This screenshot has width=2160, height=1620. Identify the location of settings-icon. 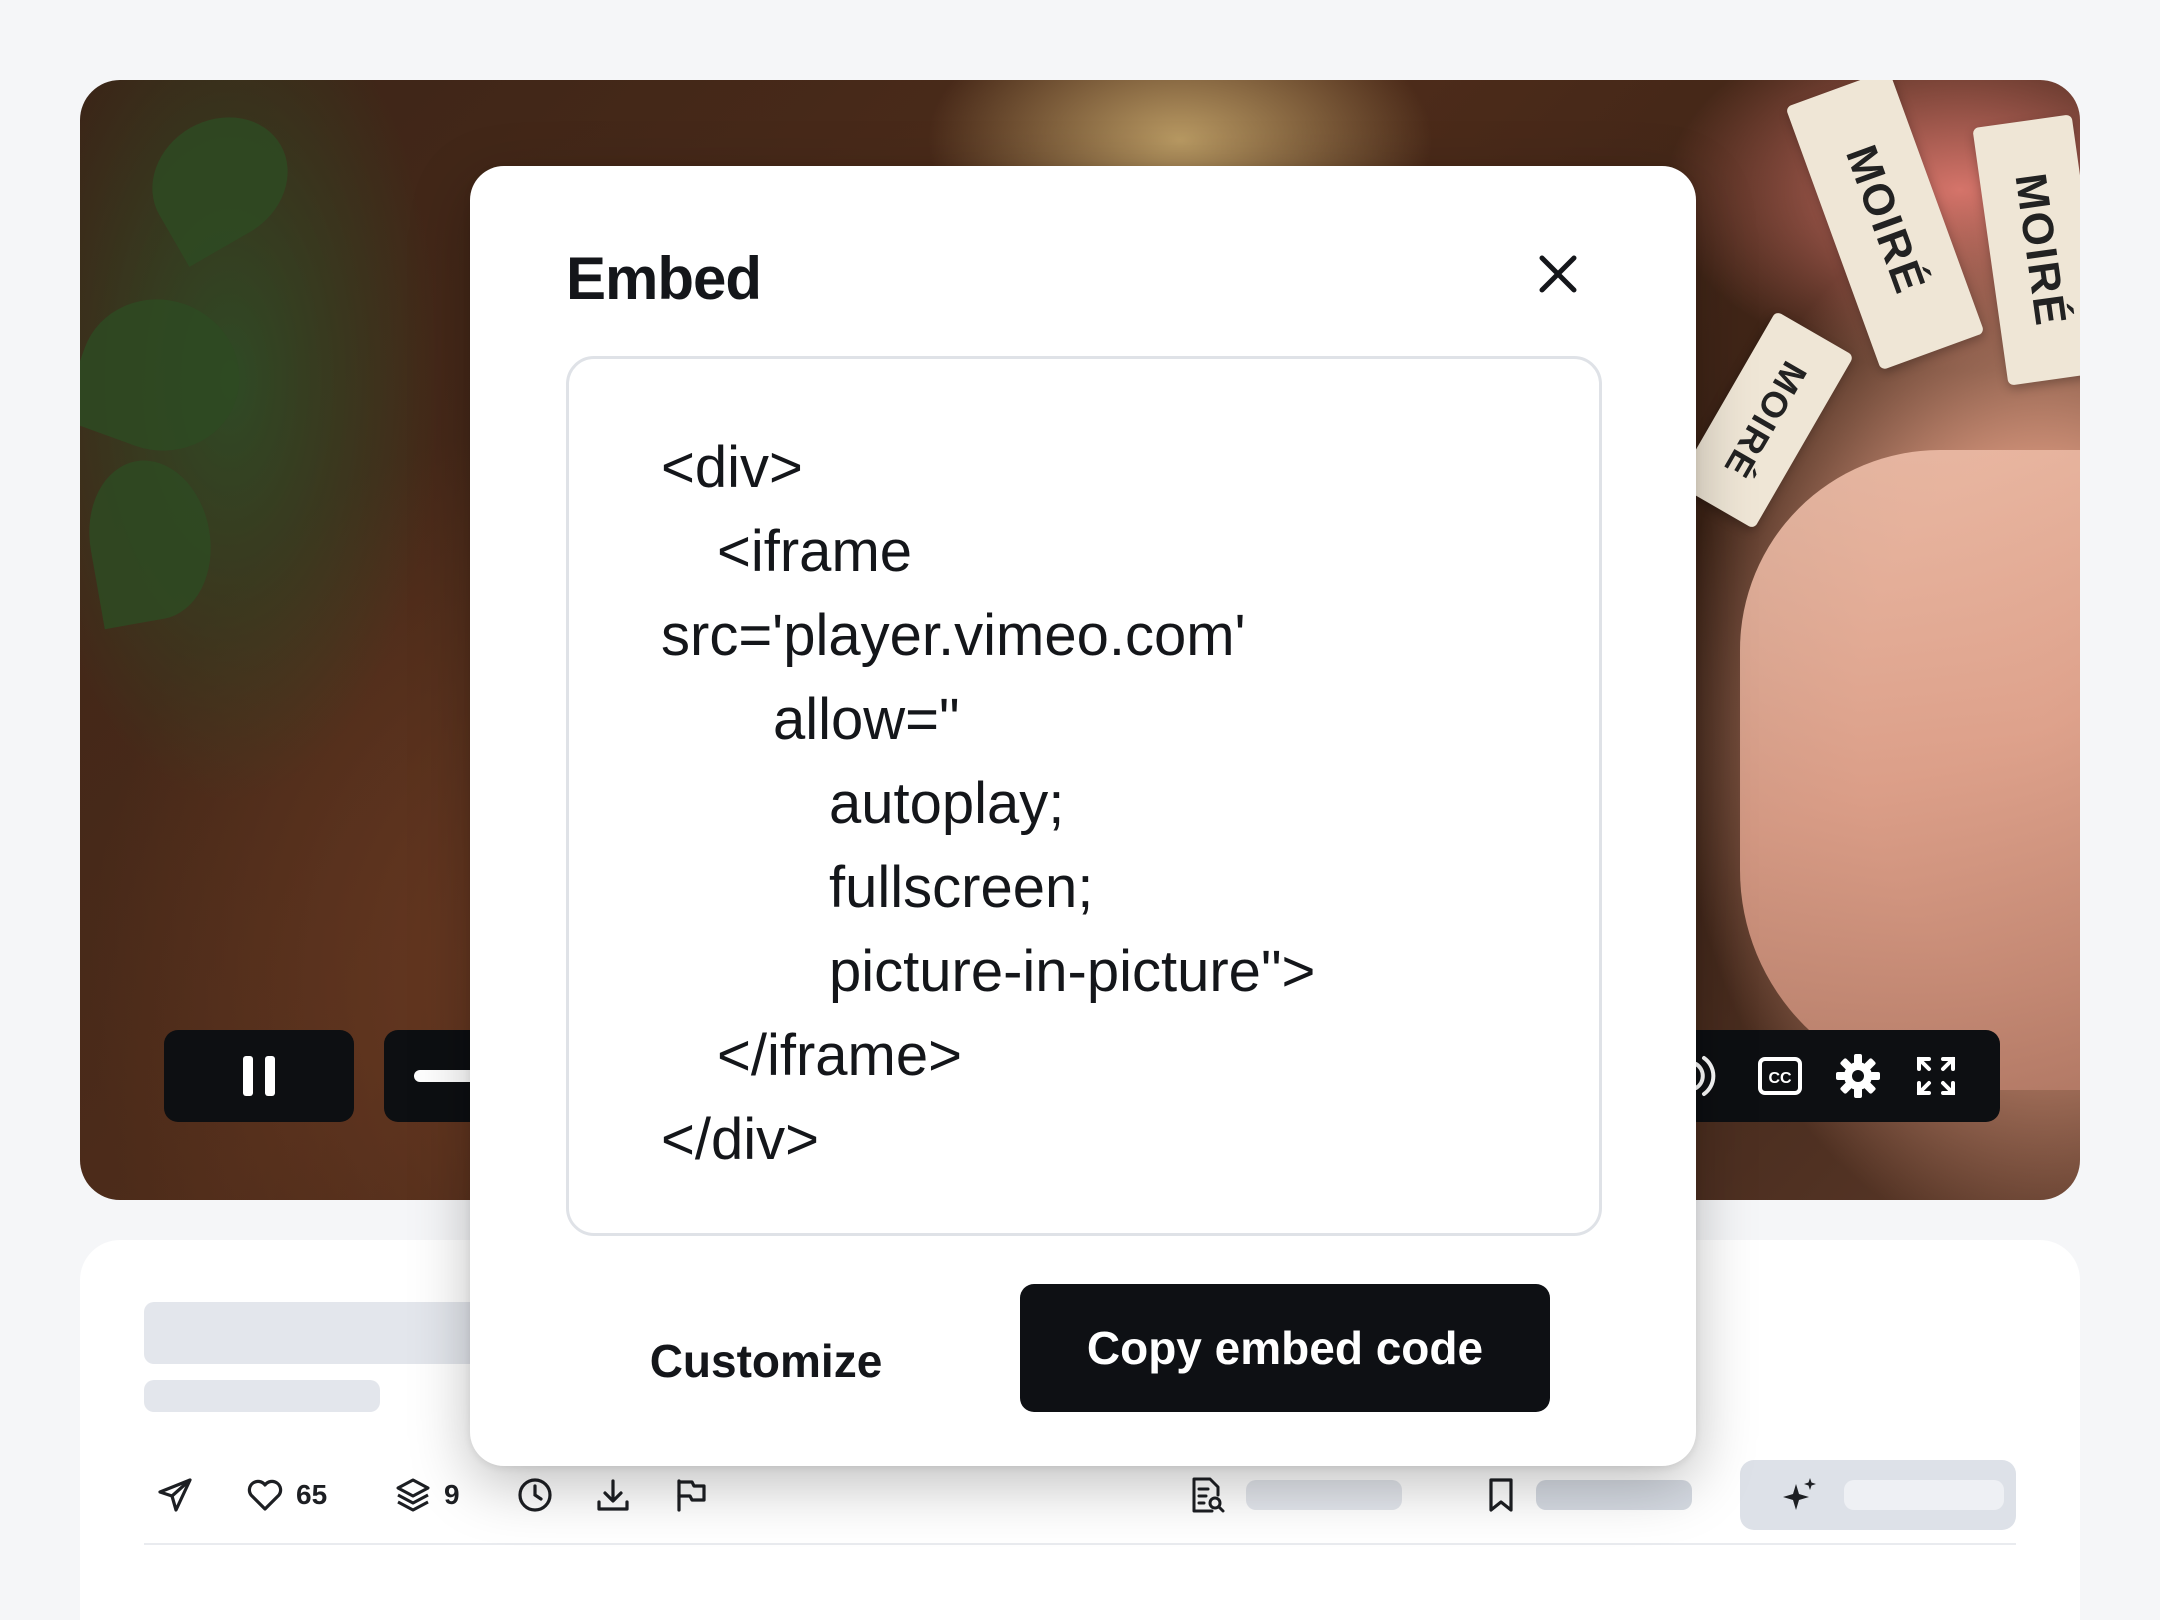
(1858, 1076).